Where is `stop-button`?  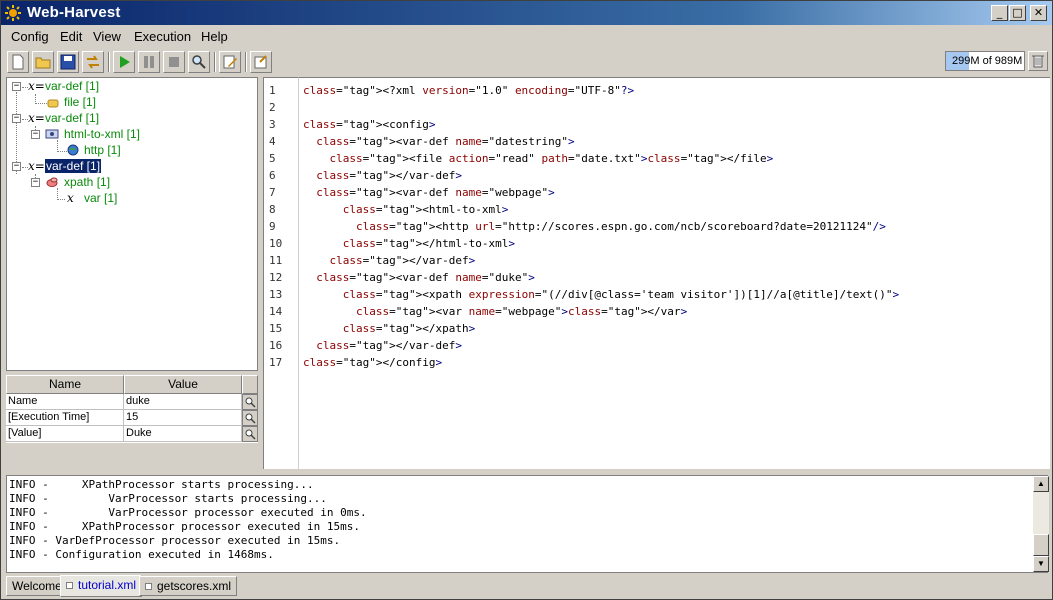 stop-button is located at coordinates (174, 62).